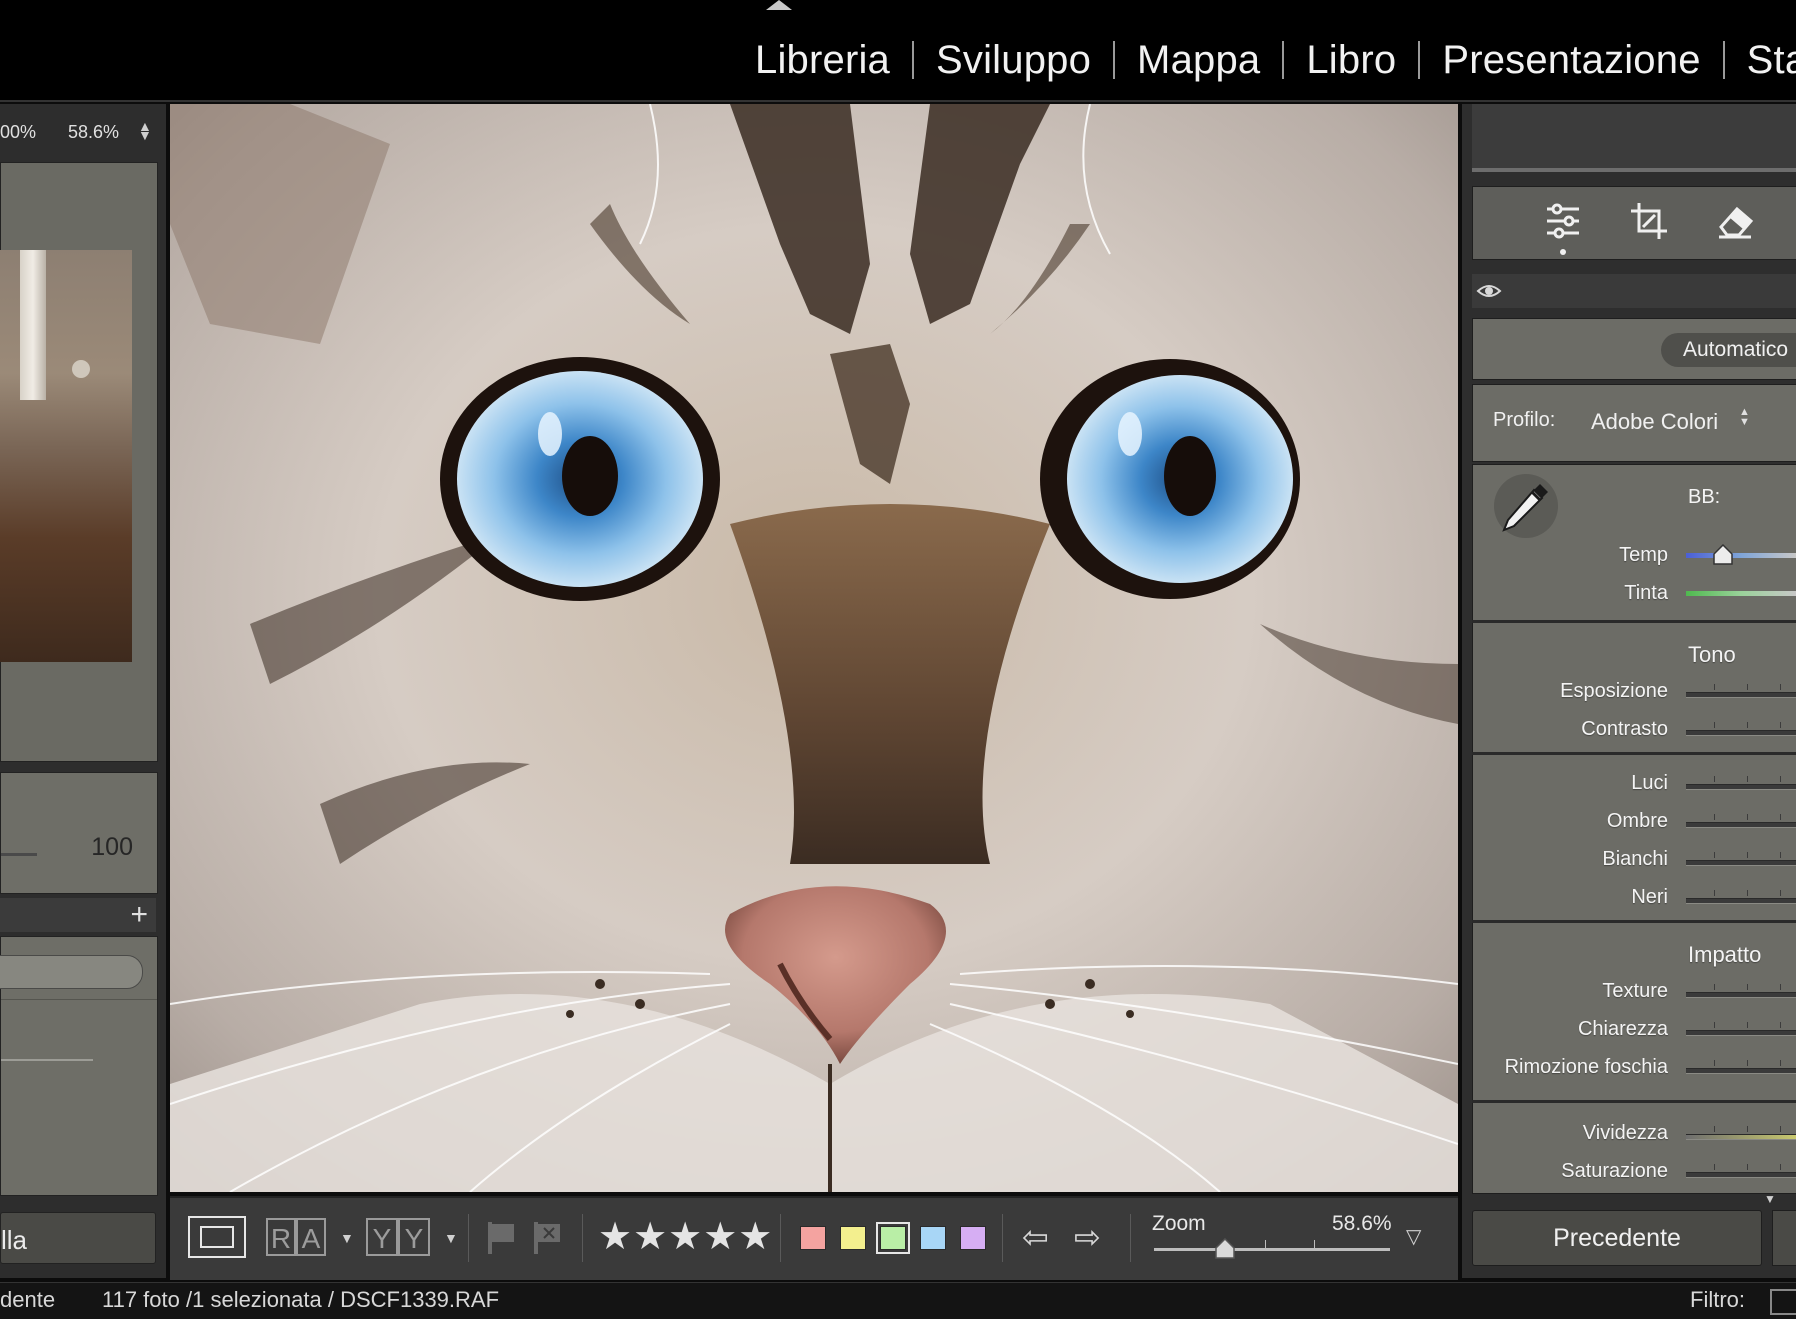  I want to click on ombre-slider-ticks, so click(1741, 818).